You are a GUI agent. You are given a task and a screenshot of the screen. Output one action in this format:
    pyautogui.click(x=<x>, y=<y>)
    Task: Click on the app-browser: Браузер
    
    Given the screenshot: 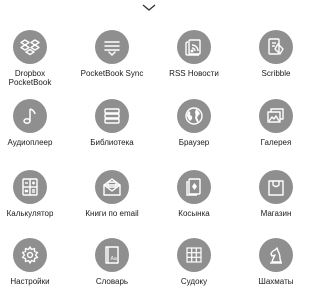 What is the action you would take?
    pyautogui.click(x=194, y=132)
    